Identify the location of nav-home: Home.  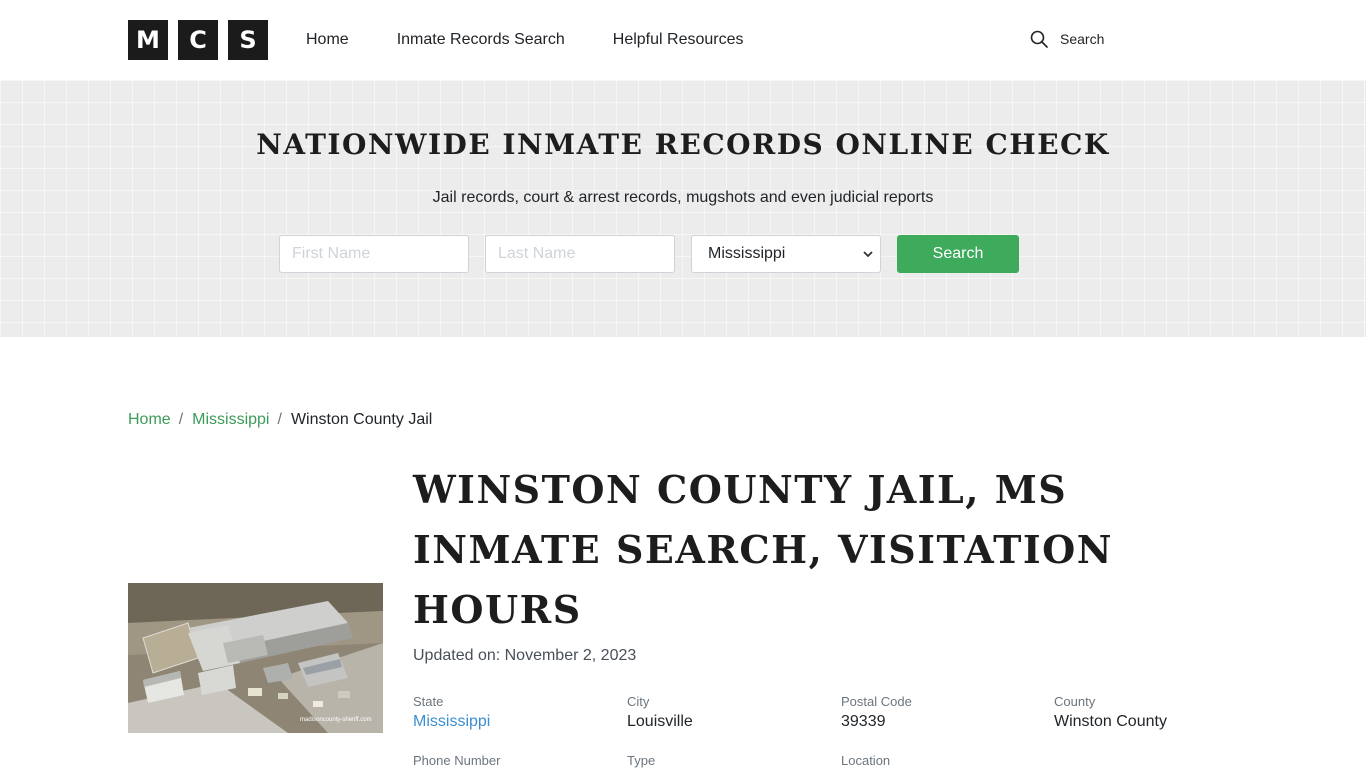
(327, 40).